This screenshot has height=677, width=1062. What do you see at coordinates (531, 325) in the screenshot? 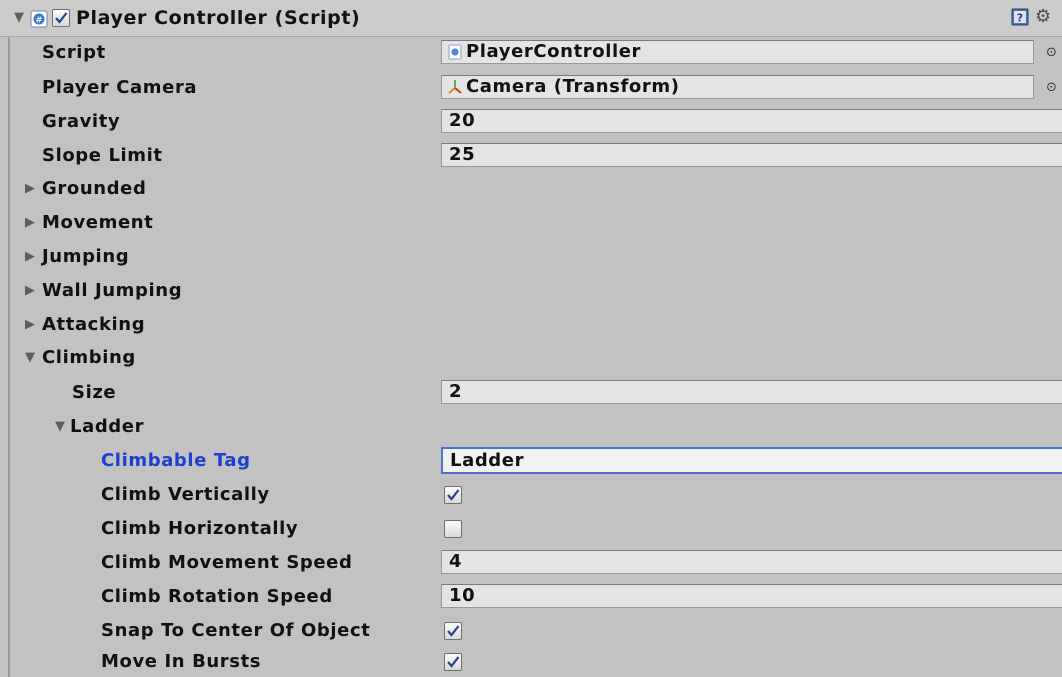
I see `foldout-attacking: ▶ Attacking` at bounding box center [531, 325].